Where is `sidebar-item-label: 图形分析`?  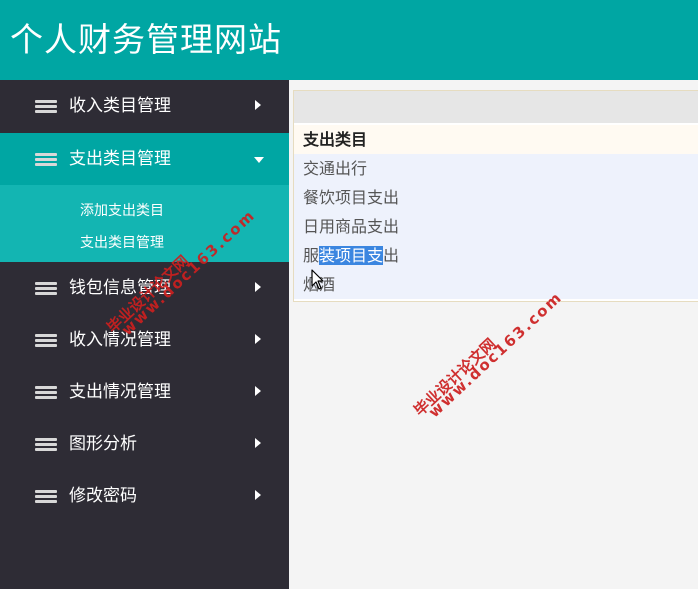 sidebar-item-label: 图形分析 is located at coordinates (103, 444).